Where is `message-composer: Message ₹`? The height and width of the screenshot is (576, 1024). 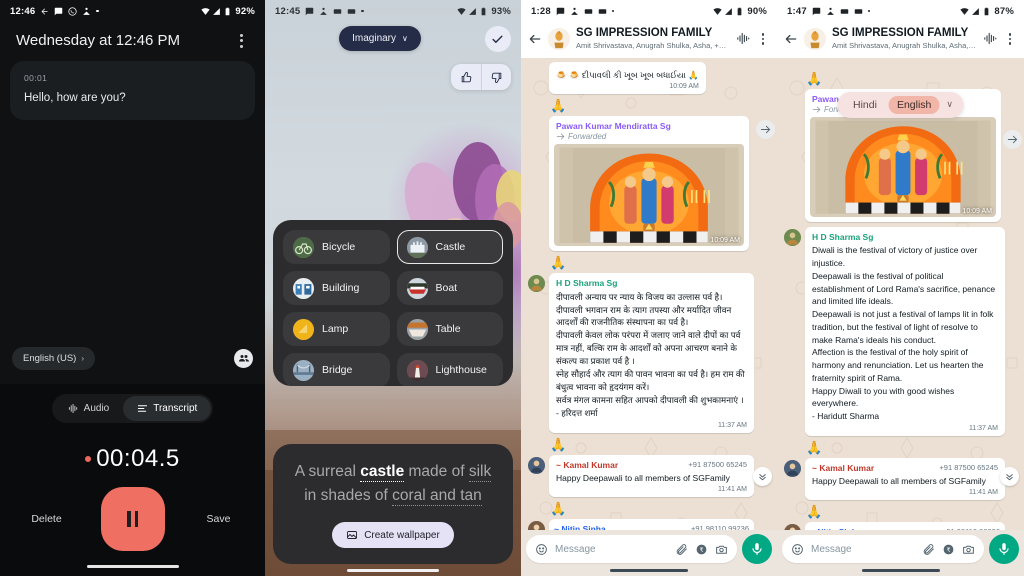 message-composer: Message ₹ is located at coordinates (900, 548).